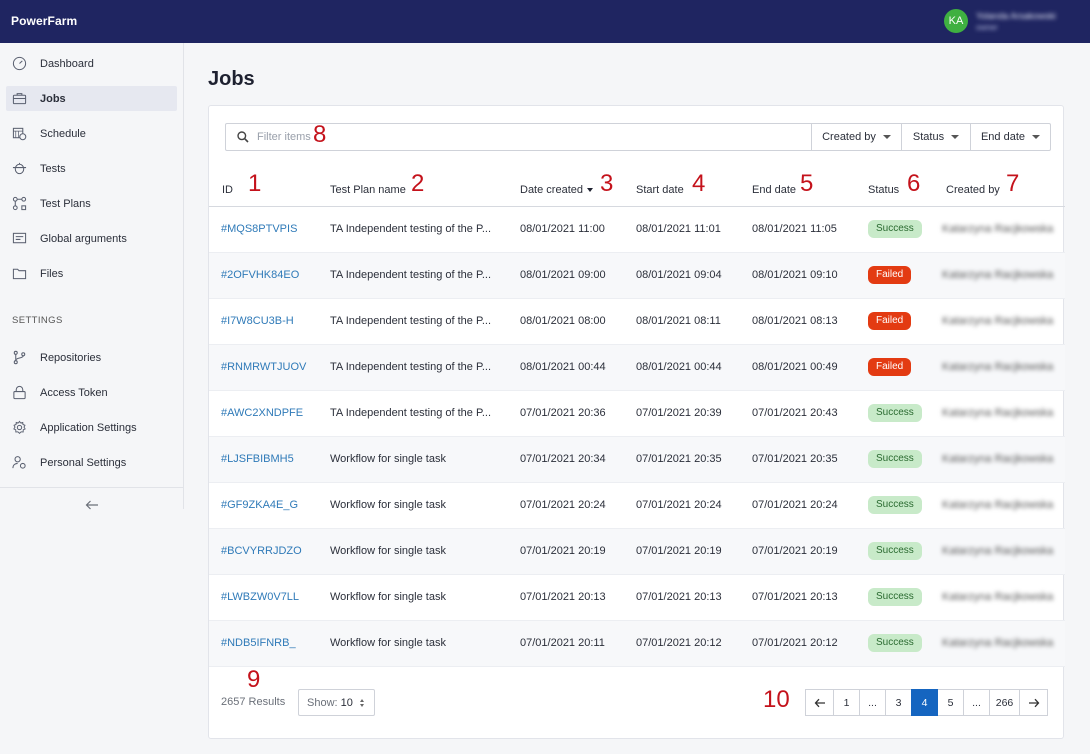 The width and height of the screenshot is (1090, 754). I want to click on page-size-value: 10, so click(346, 702).